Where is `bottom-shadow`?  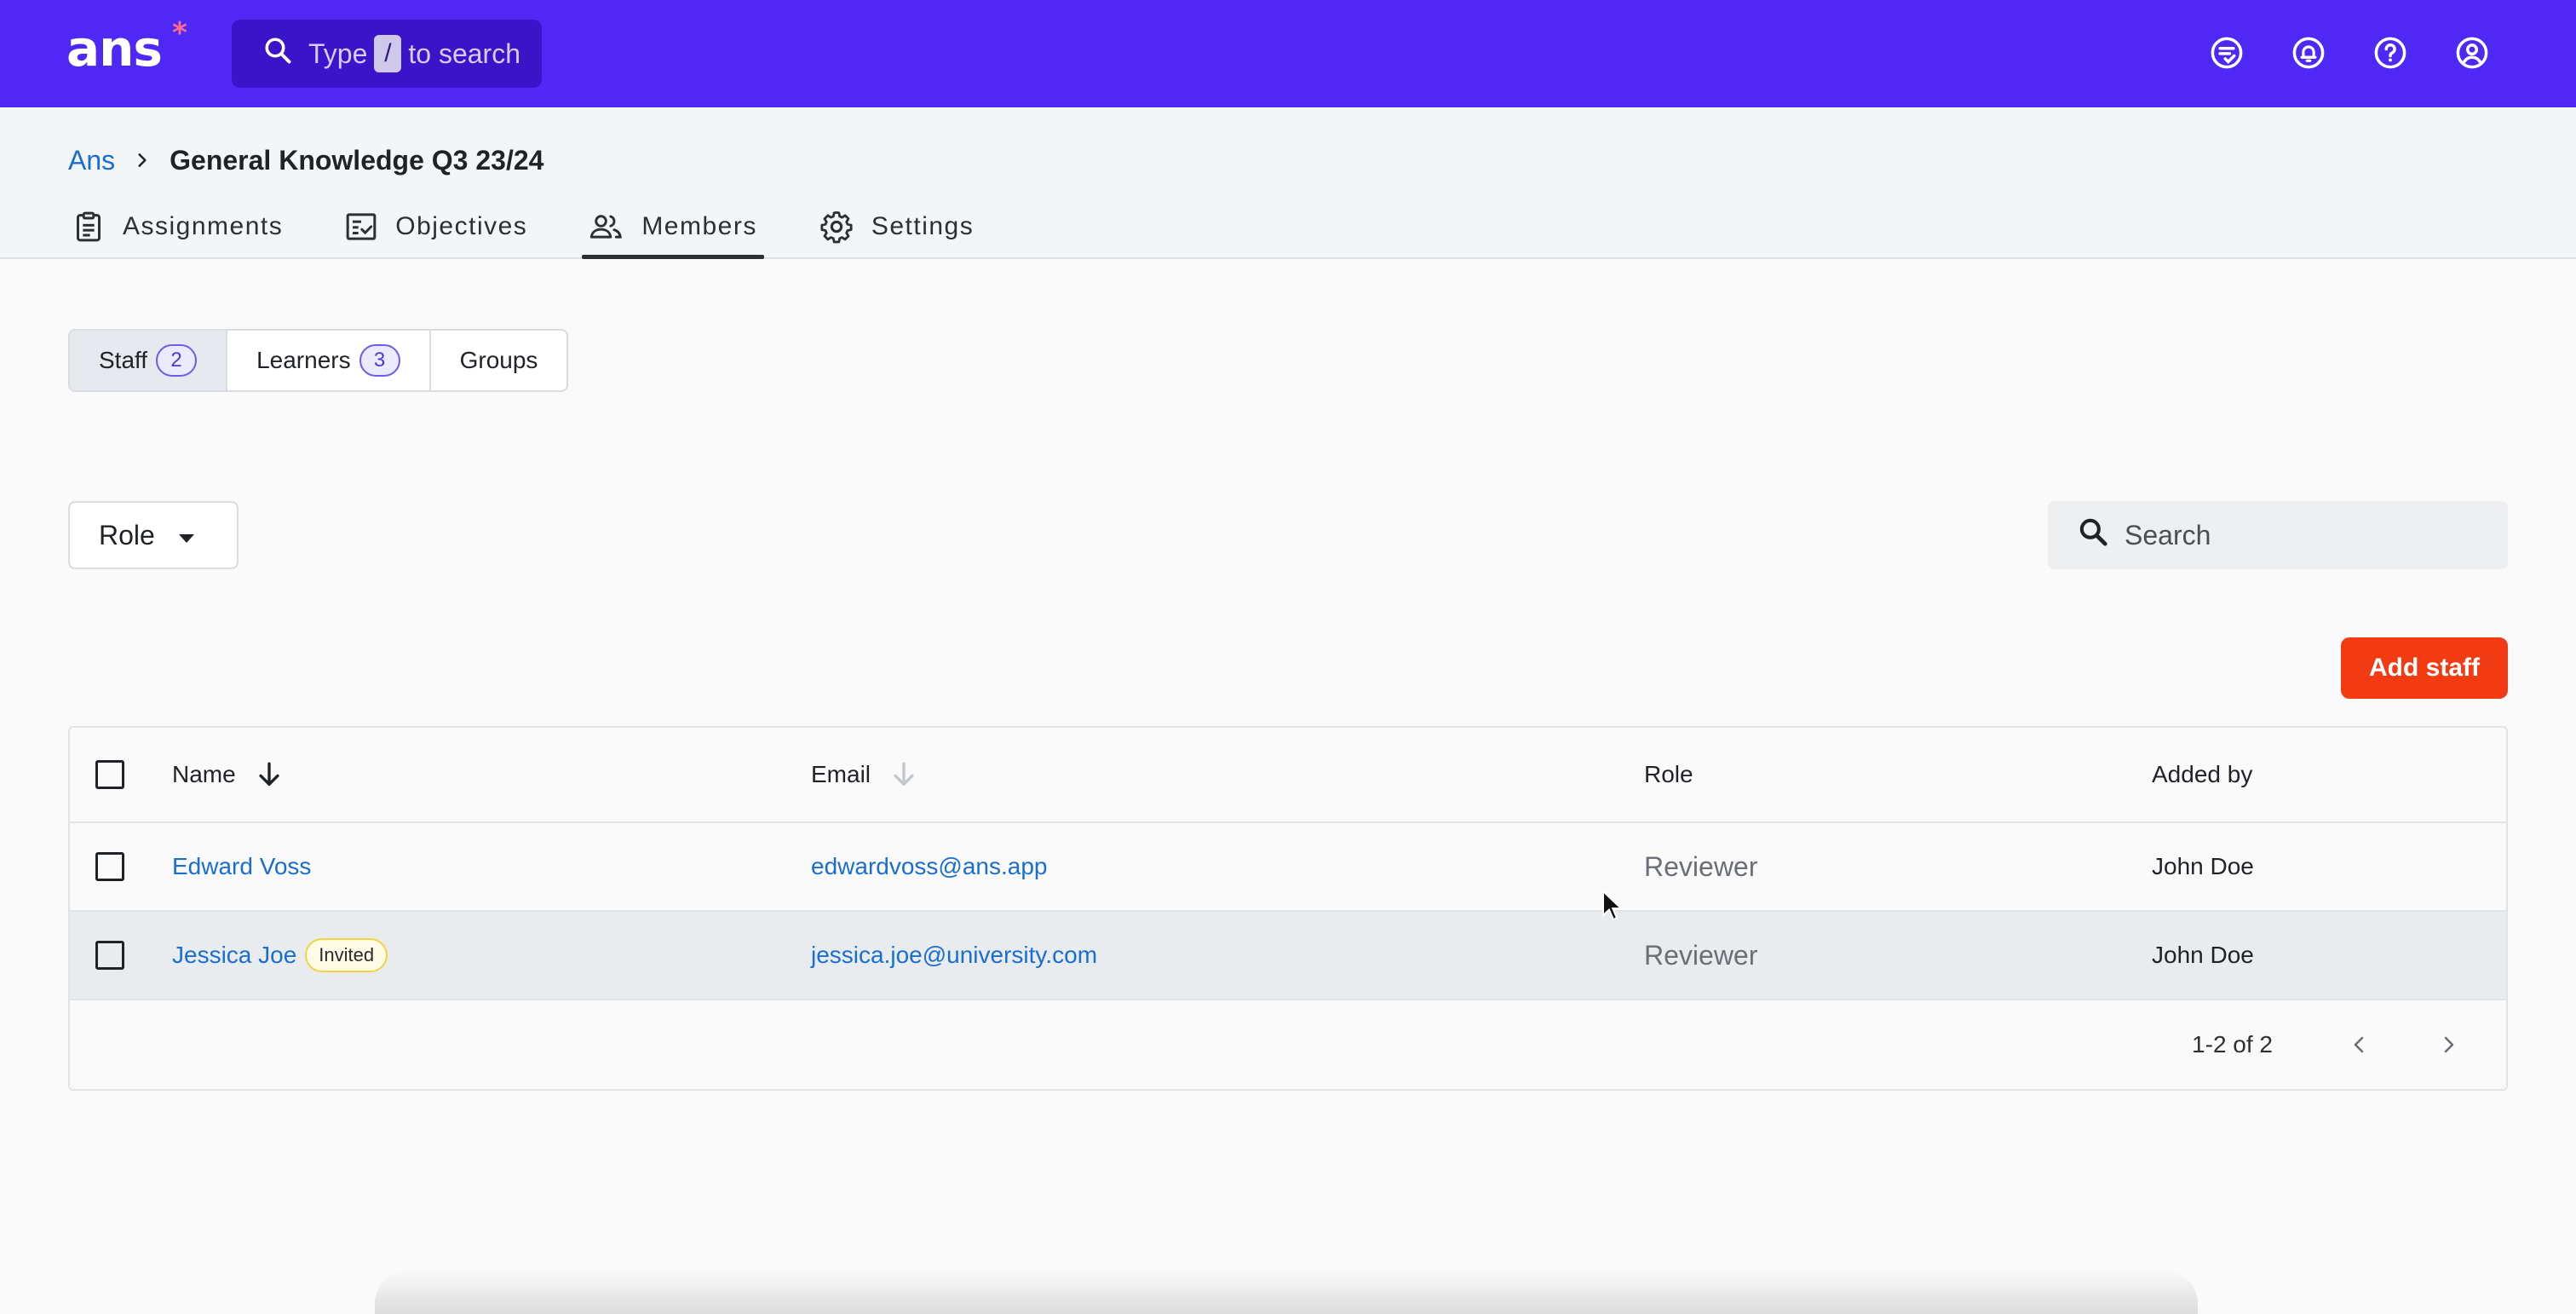
bottom-shadow is located at coordinates (1287, 1292).